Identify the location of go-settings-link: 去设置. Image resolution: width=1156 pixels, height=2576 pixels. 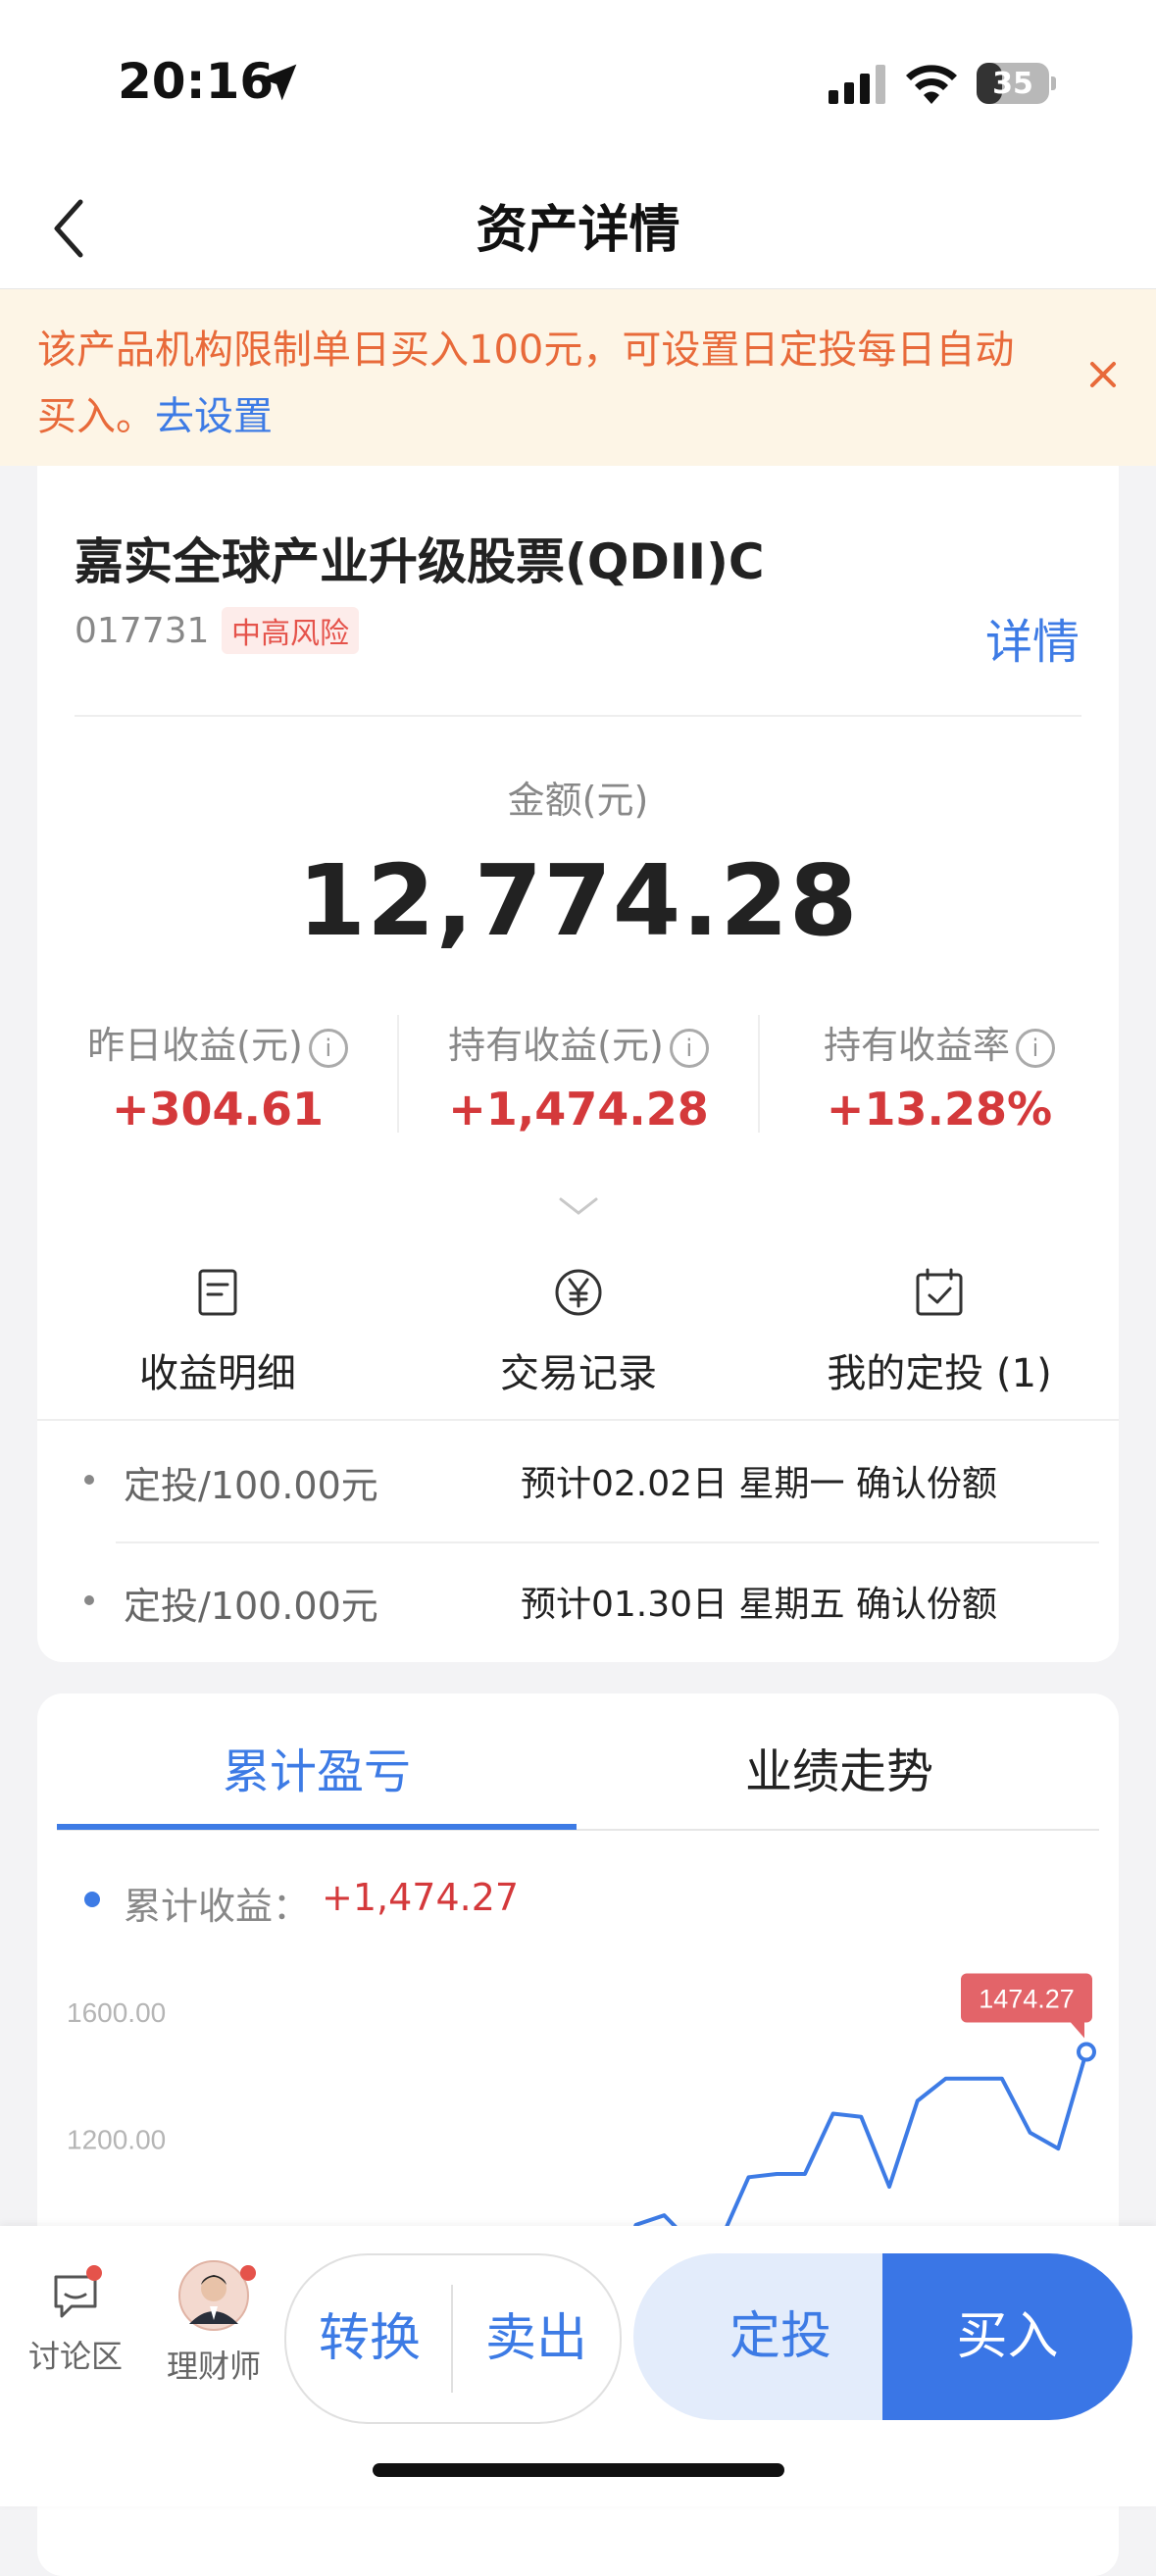
(214, 417).